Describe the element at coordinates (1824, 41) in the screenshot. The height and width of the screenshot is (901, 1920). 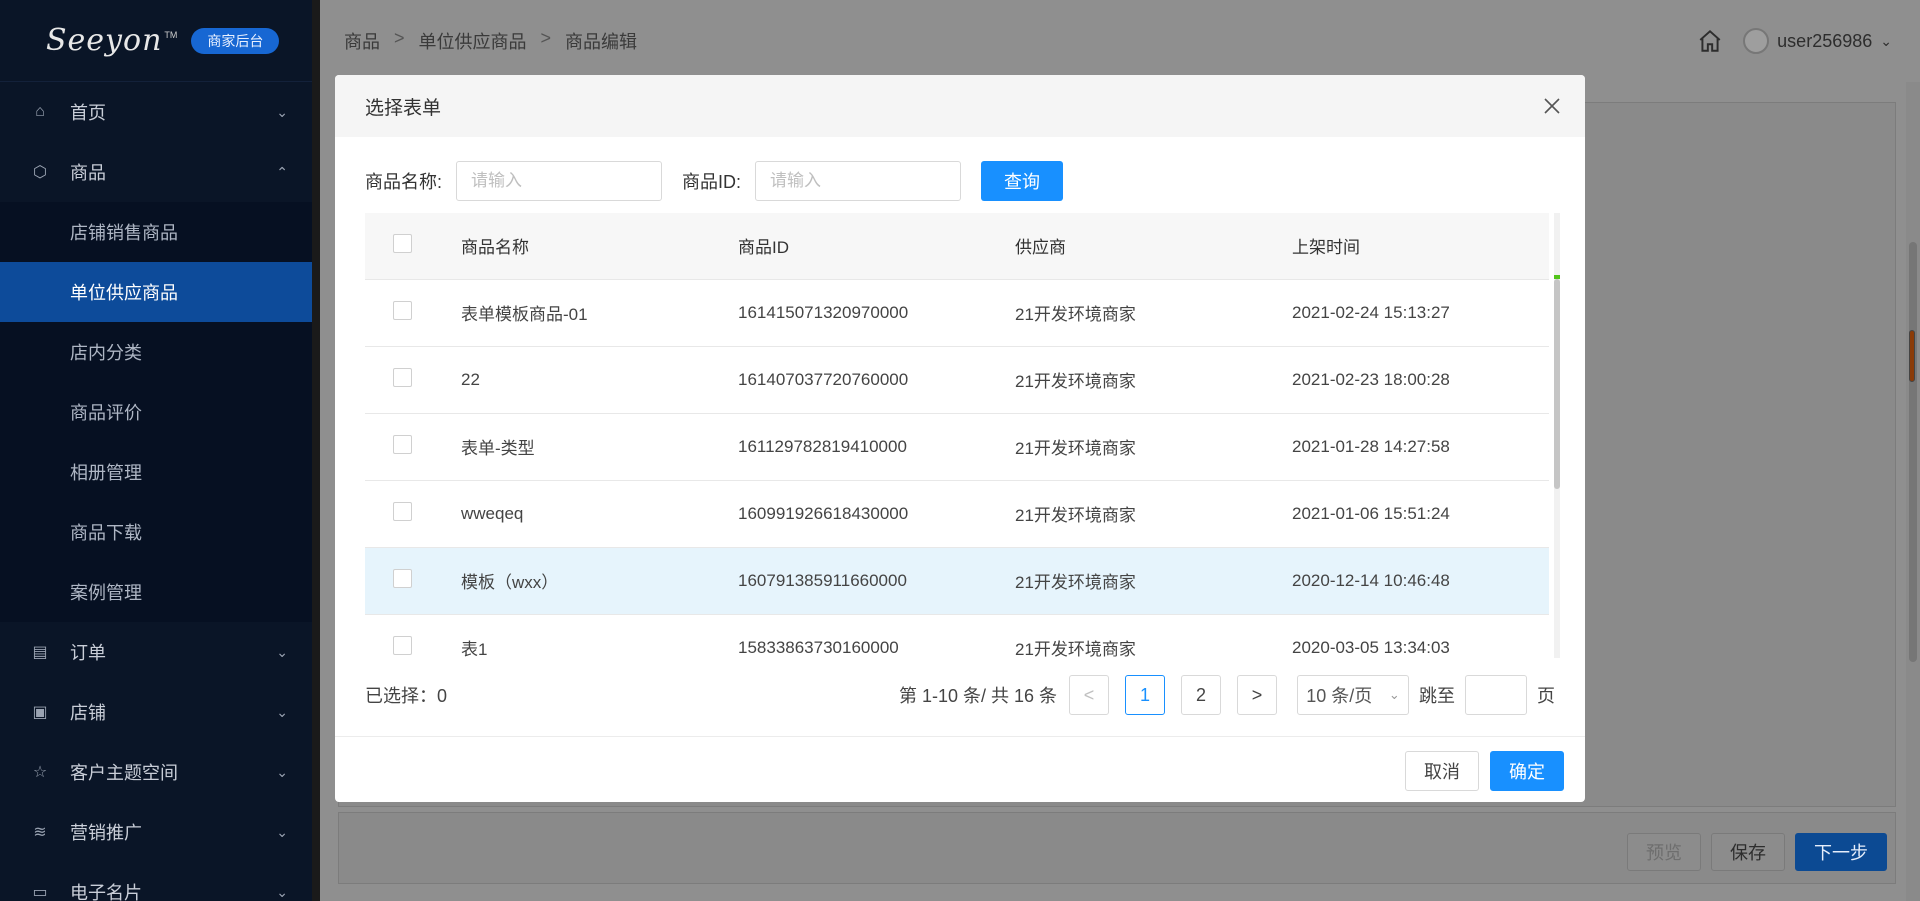
I see `username: user256986` at that location.